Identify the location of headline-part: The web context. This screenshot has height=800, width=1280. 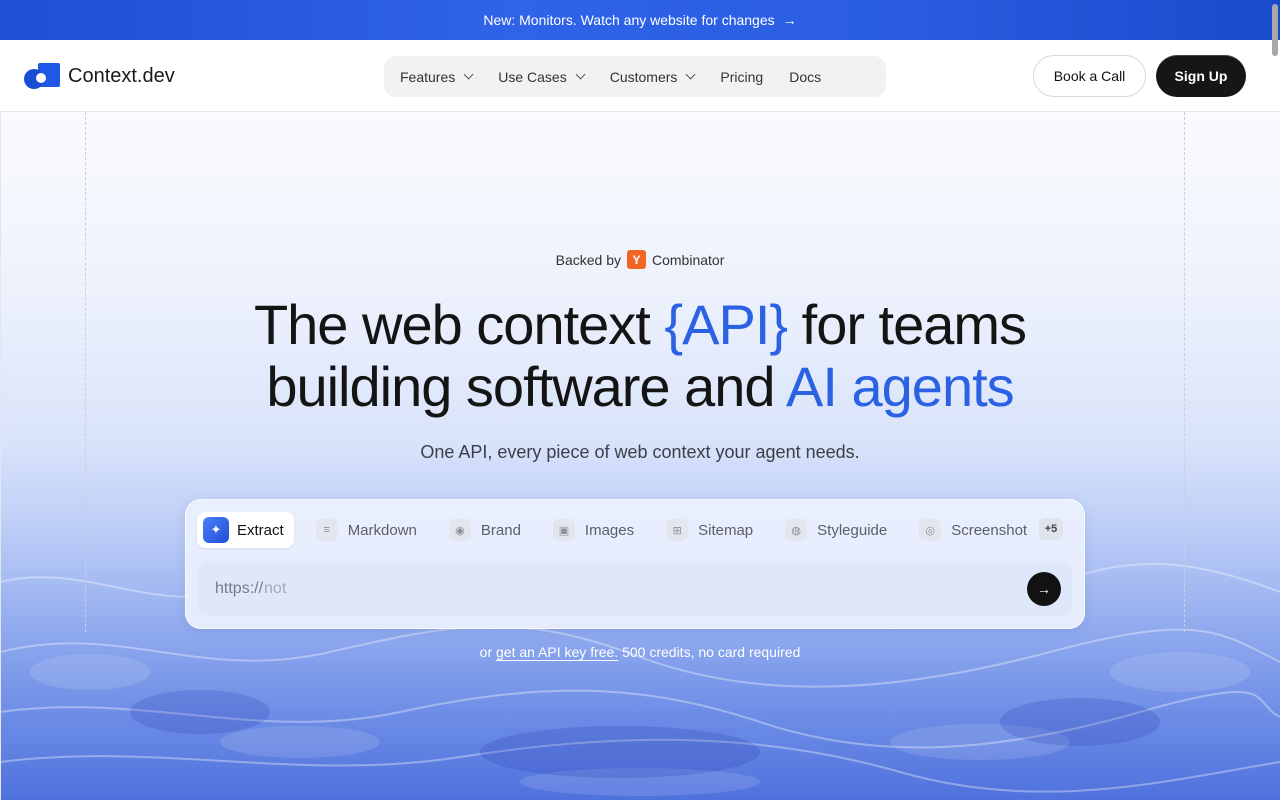
(459, 324).